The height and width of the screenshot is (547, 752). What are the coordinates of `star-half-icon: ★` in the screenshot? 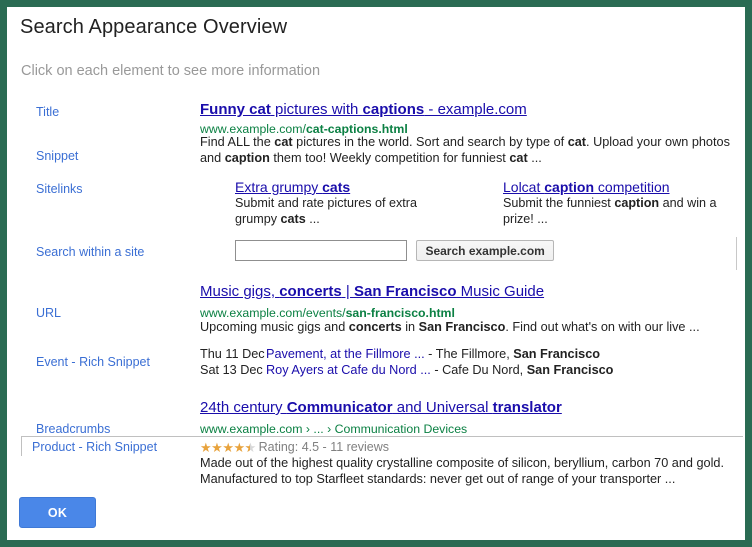 It's located at (251, 447).